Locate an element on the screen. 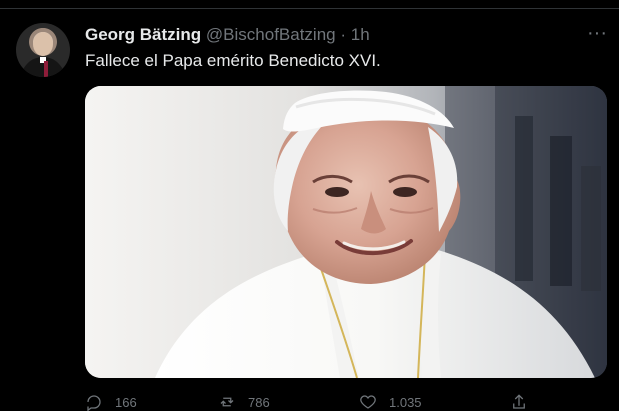 This screenshot has width=619, height=411. like-count: 1.035 is located at coordinates (405, 402).